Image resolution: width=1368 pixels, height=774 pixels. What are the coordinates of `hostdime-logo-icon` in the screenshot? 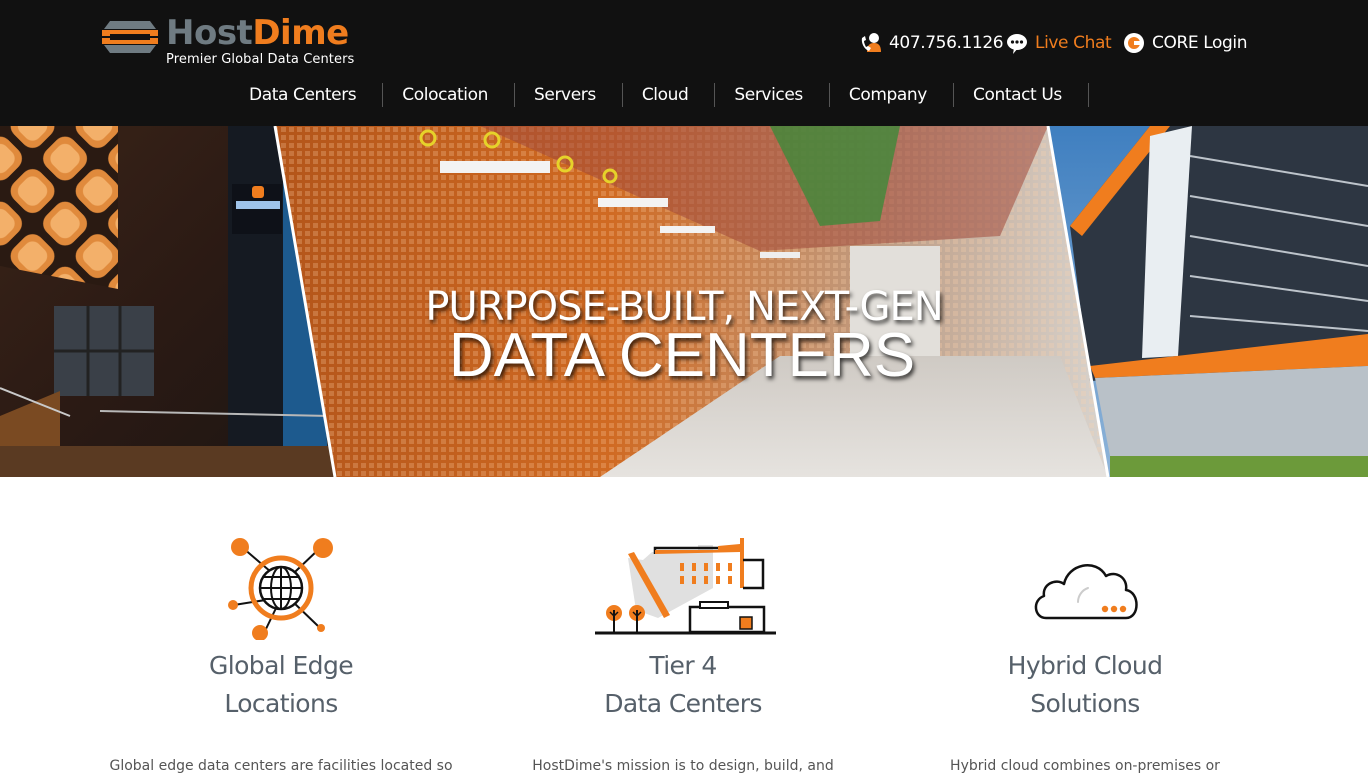 It's located at (130, 37).